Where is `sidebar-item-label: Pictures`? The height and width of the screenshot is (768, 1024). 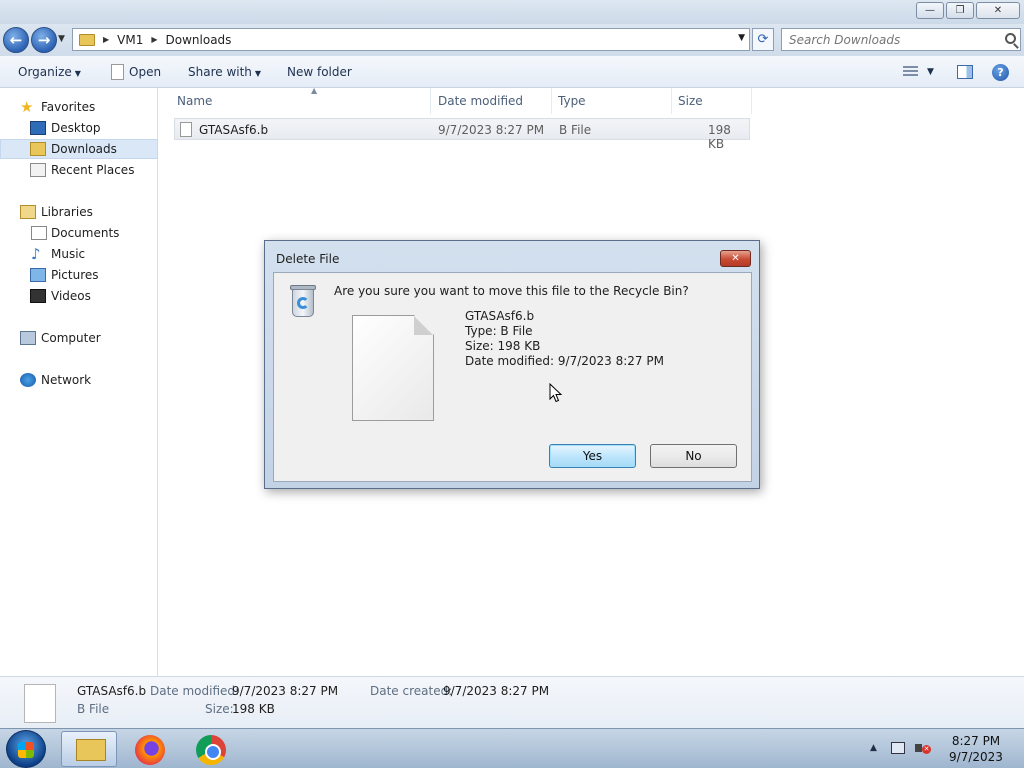 sidebar-item-label: Pictures is located at coordinates (75, 275).